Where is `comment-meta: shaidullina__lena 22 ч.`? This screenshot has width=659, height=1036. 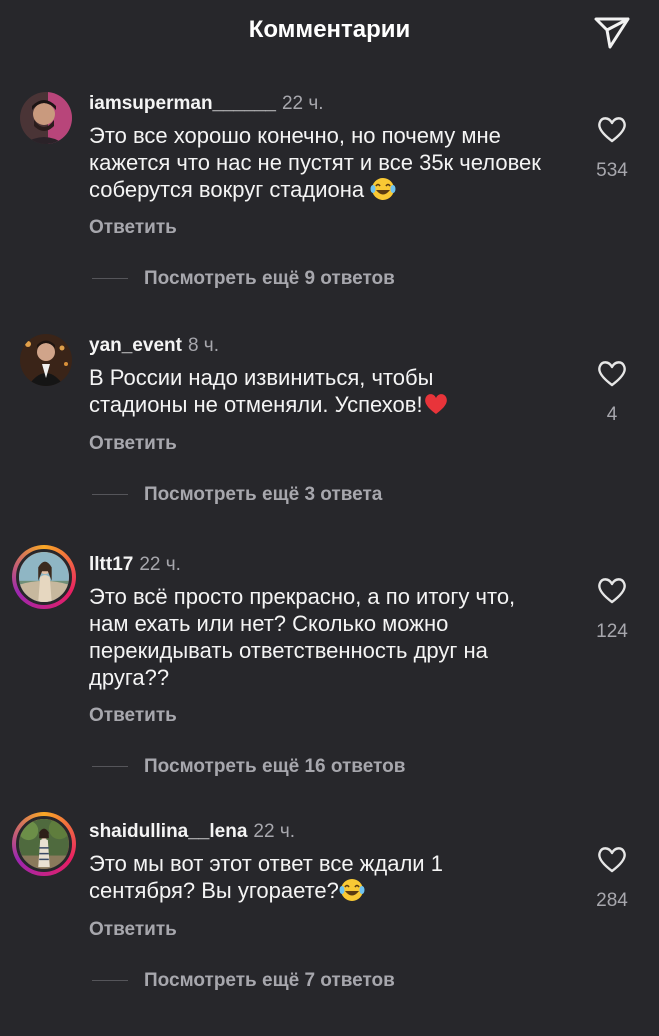 comment-meta: shaidullina__lena 22 ч. is located at coordinates (192, 832).